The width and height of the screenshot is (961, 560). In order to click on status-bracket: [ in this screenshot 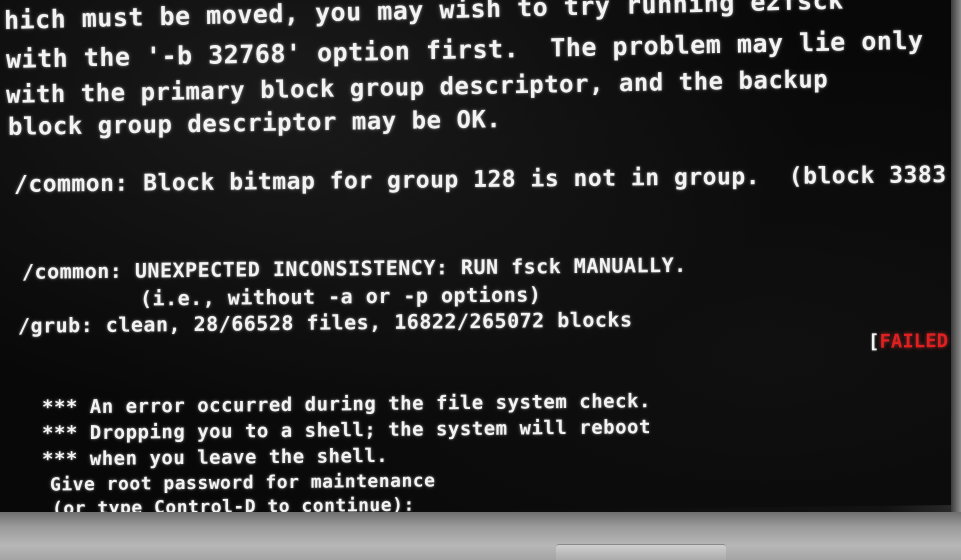, I will do `click(874, 341)`.